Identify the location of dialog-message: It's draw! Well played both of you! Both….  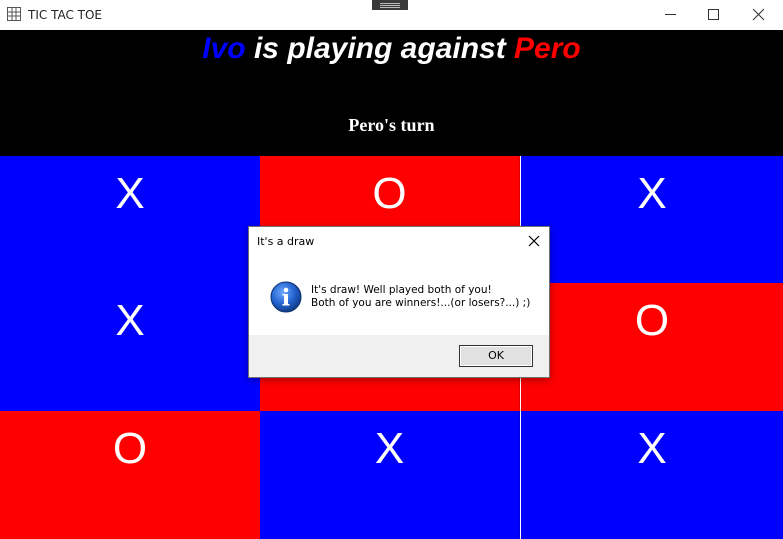
(420, 297).